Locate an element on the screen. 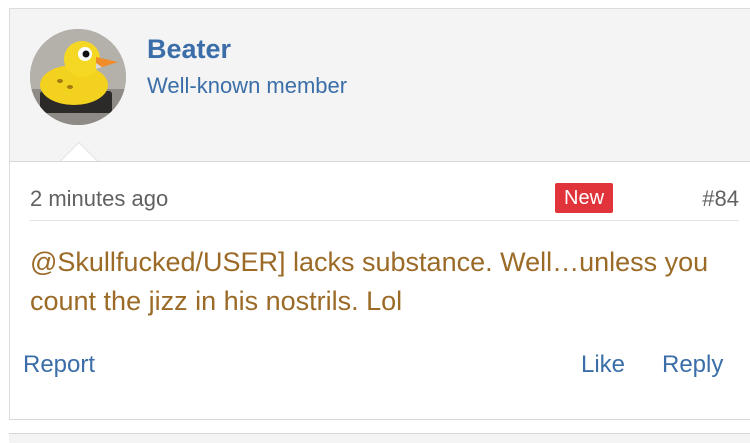 Image resolution: width=750 pixels, height=443 pixels. rubber-duck-avatar-icon is located at coordinates (78, 77).